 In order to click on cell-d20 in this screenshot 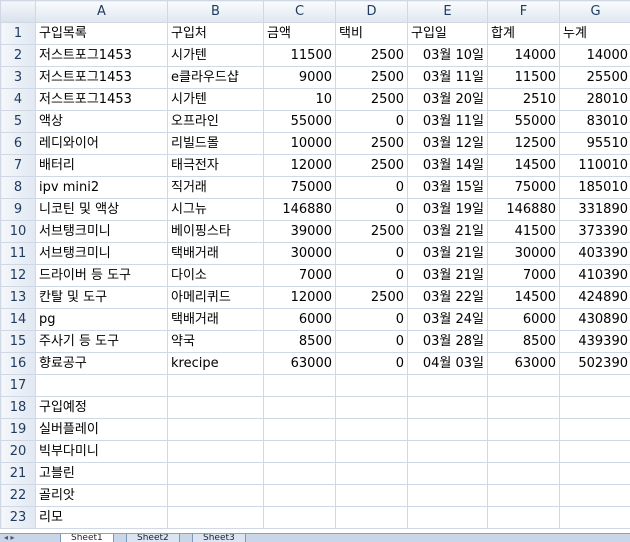, I will do `click(372, 452)`.